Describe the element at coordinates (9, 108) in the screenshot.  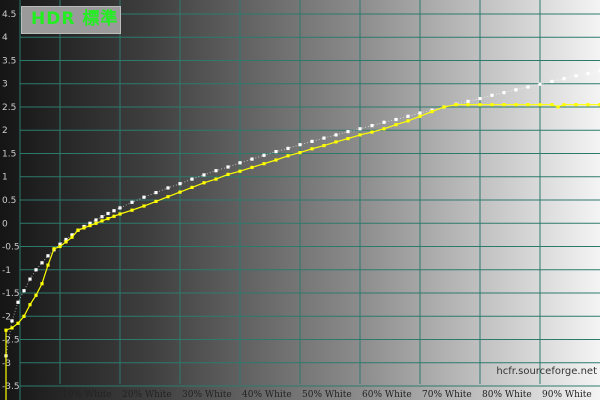
I see `y-tick-label: 2.5` at that location.